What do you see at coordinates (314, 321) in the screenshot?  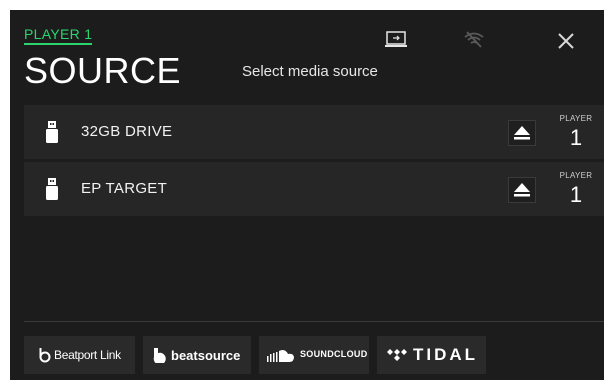 I see `divider` at bounding box center [314, 321].